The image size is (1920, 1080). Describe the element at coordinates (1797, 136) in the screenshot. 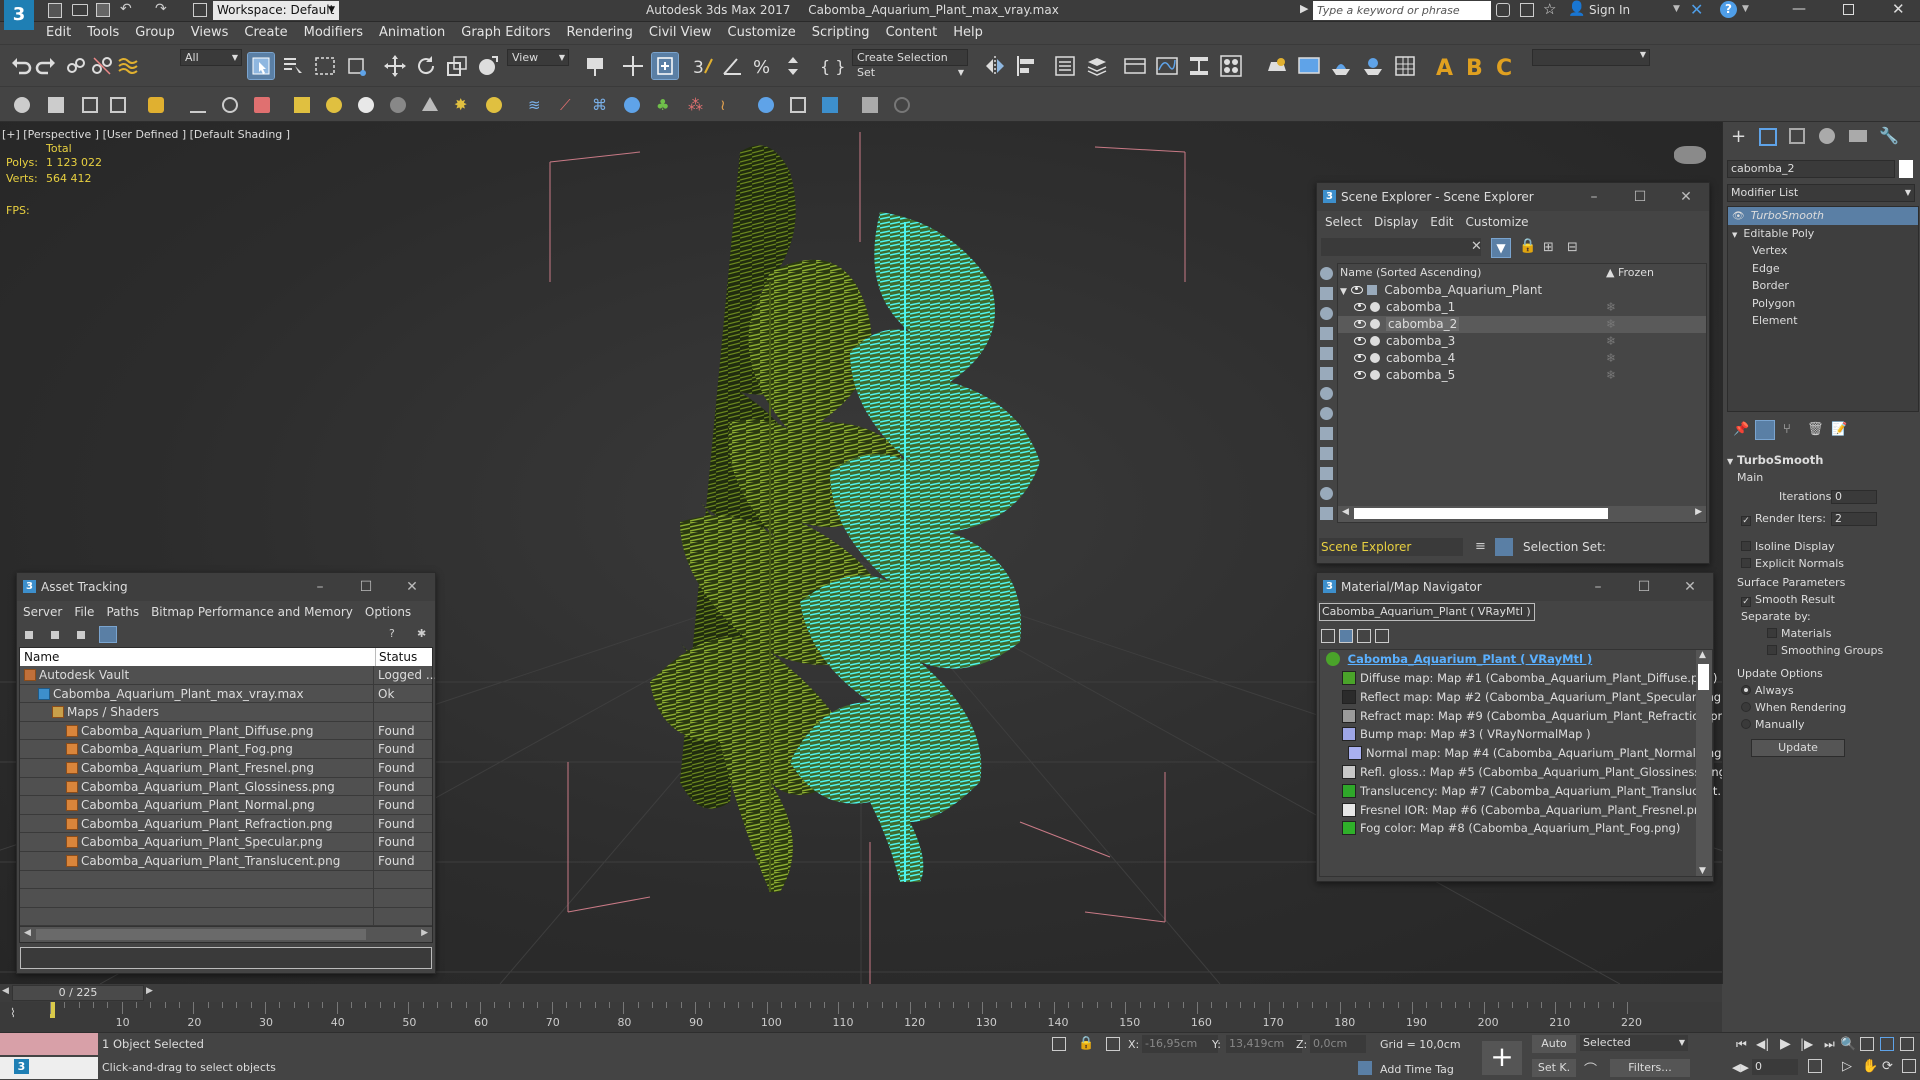

I see `hierarchy-tab-icon` at that location.